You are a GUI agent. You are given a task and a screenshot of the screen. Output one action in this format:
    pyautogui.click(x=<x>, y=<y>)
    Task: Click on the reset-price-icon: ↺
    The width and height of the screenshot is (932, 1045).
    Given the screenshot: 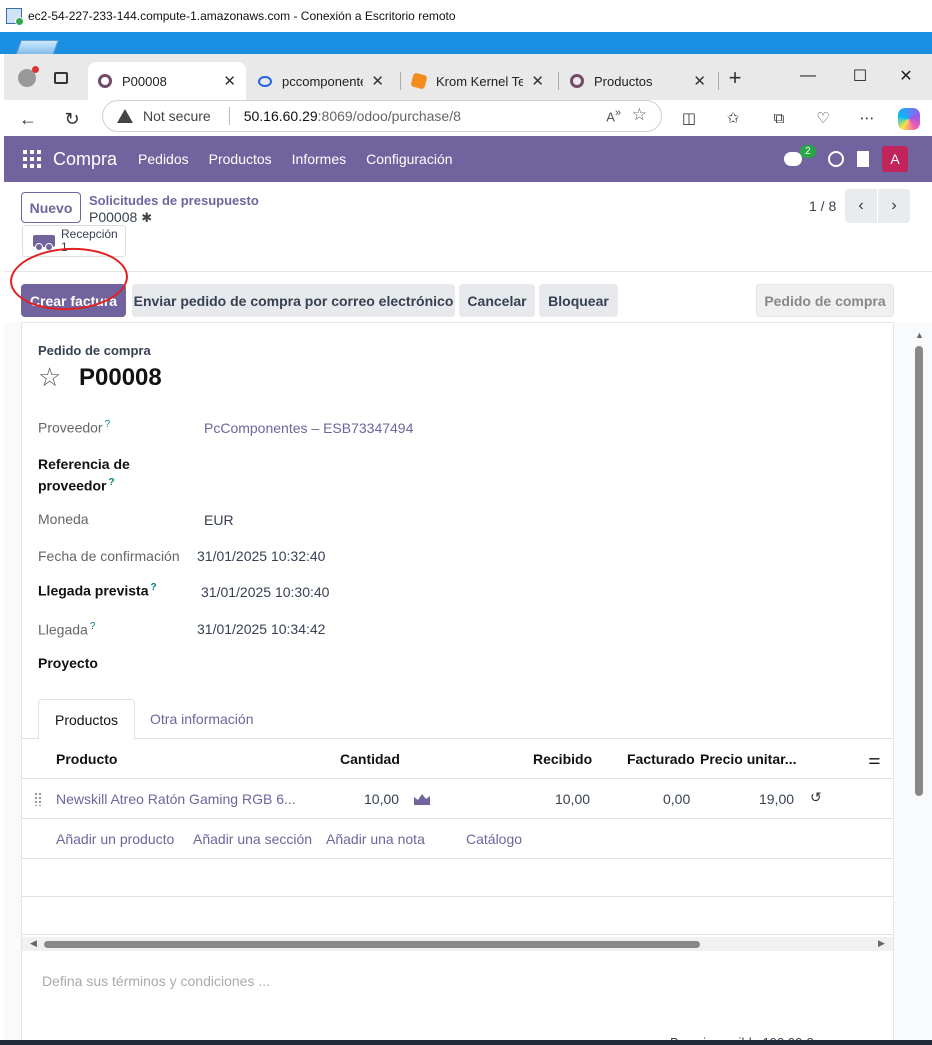 What is the action you would take?
    pyautogui.click(x=816, y=797)
    